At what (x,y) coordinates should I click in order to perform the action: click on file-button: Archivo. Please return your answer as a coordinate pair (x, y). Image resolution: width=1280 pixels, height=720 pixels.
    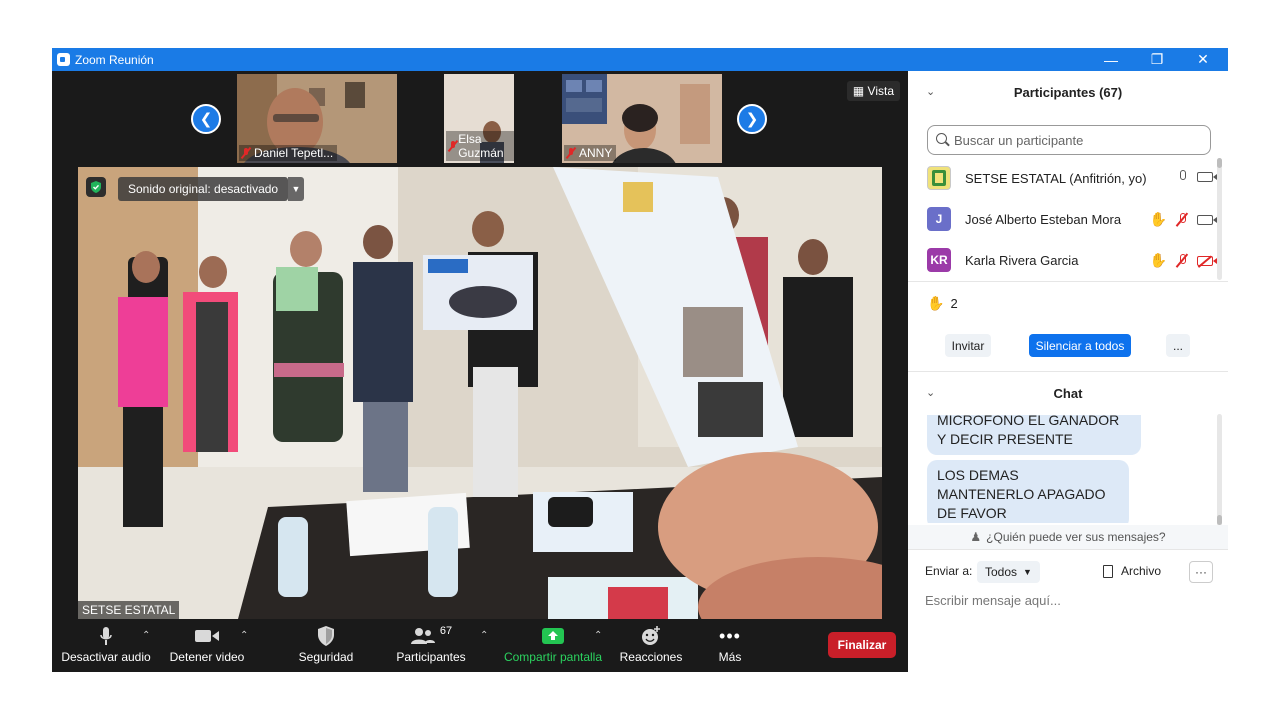
    Looking at the image, I should click on (1132, 571).